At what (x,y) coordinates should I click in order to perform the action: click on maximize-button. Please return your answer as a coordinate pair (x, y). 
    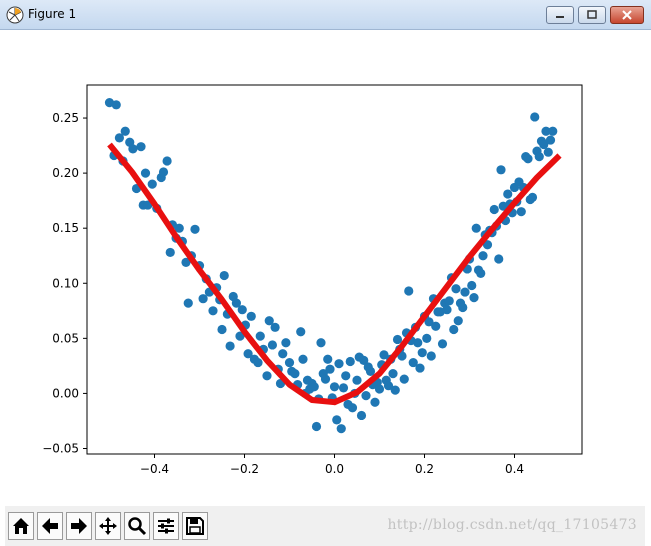
    Looking at the image, I should click on (592, 15).